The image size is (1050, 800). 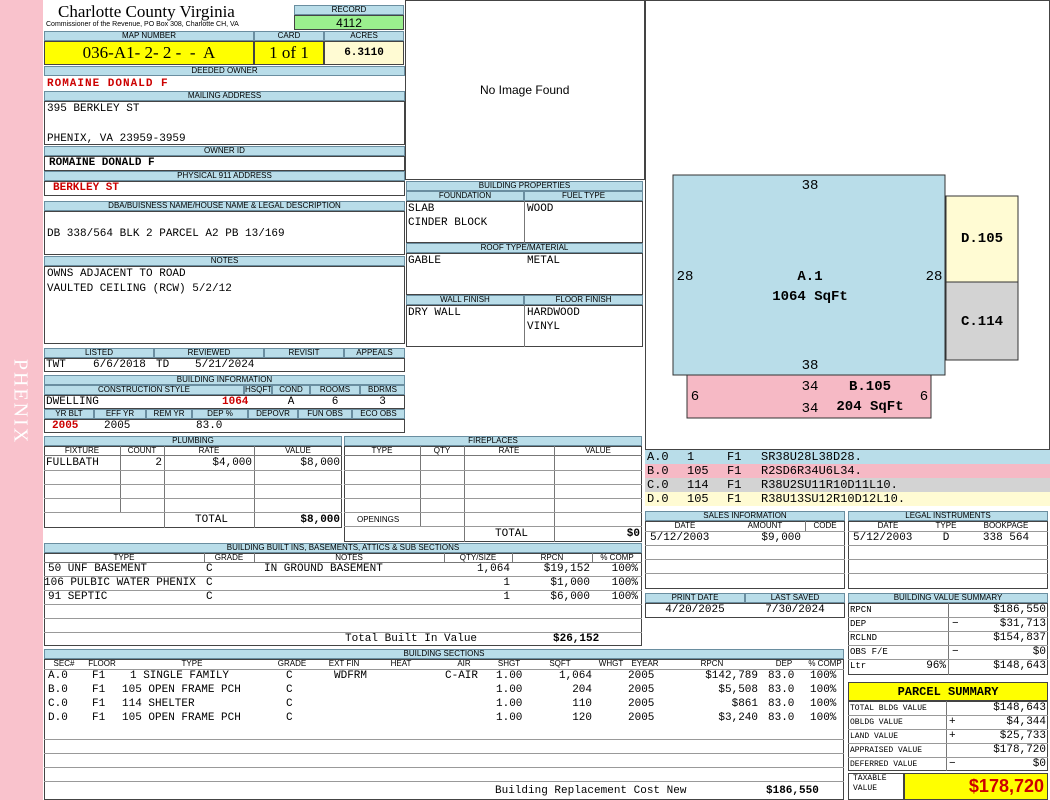 What do you see at coordinates (695, 598) in the screenshot?
I see `print-date-label: PRINT DATE` at bounding box center [695, 598].